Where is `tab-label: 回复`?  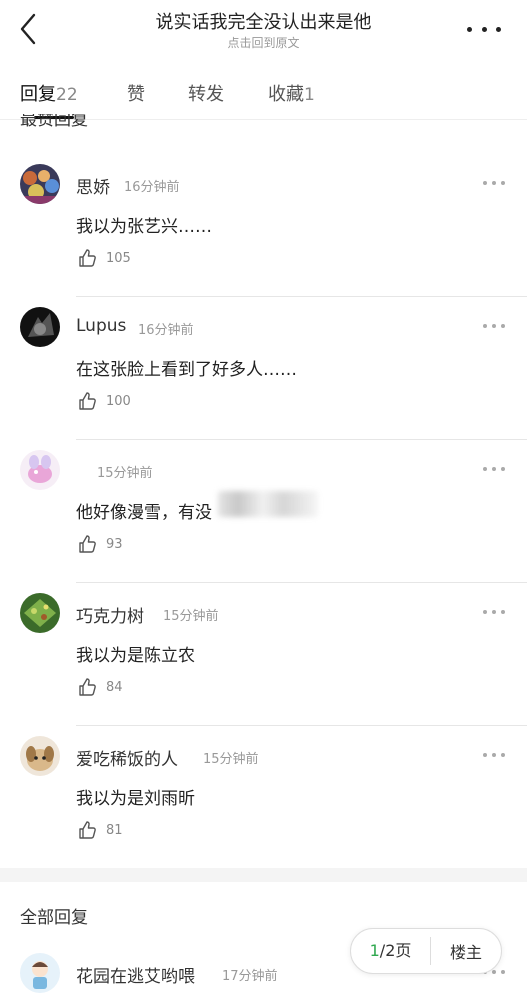
tab-label: 回复 is located at coordinates (38, 94).